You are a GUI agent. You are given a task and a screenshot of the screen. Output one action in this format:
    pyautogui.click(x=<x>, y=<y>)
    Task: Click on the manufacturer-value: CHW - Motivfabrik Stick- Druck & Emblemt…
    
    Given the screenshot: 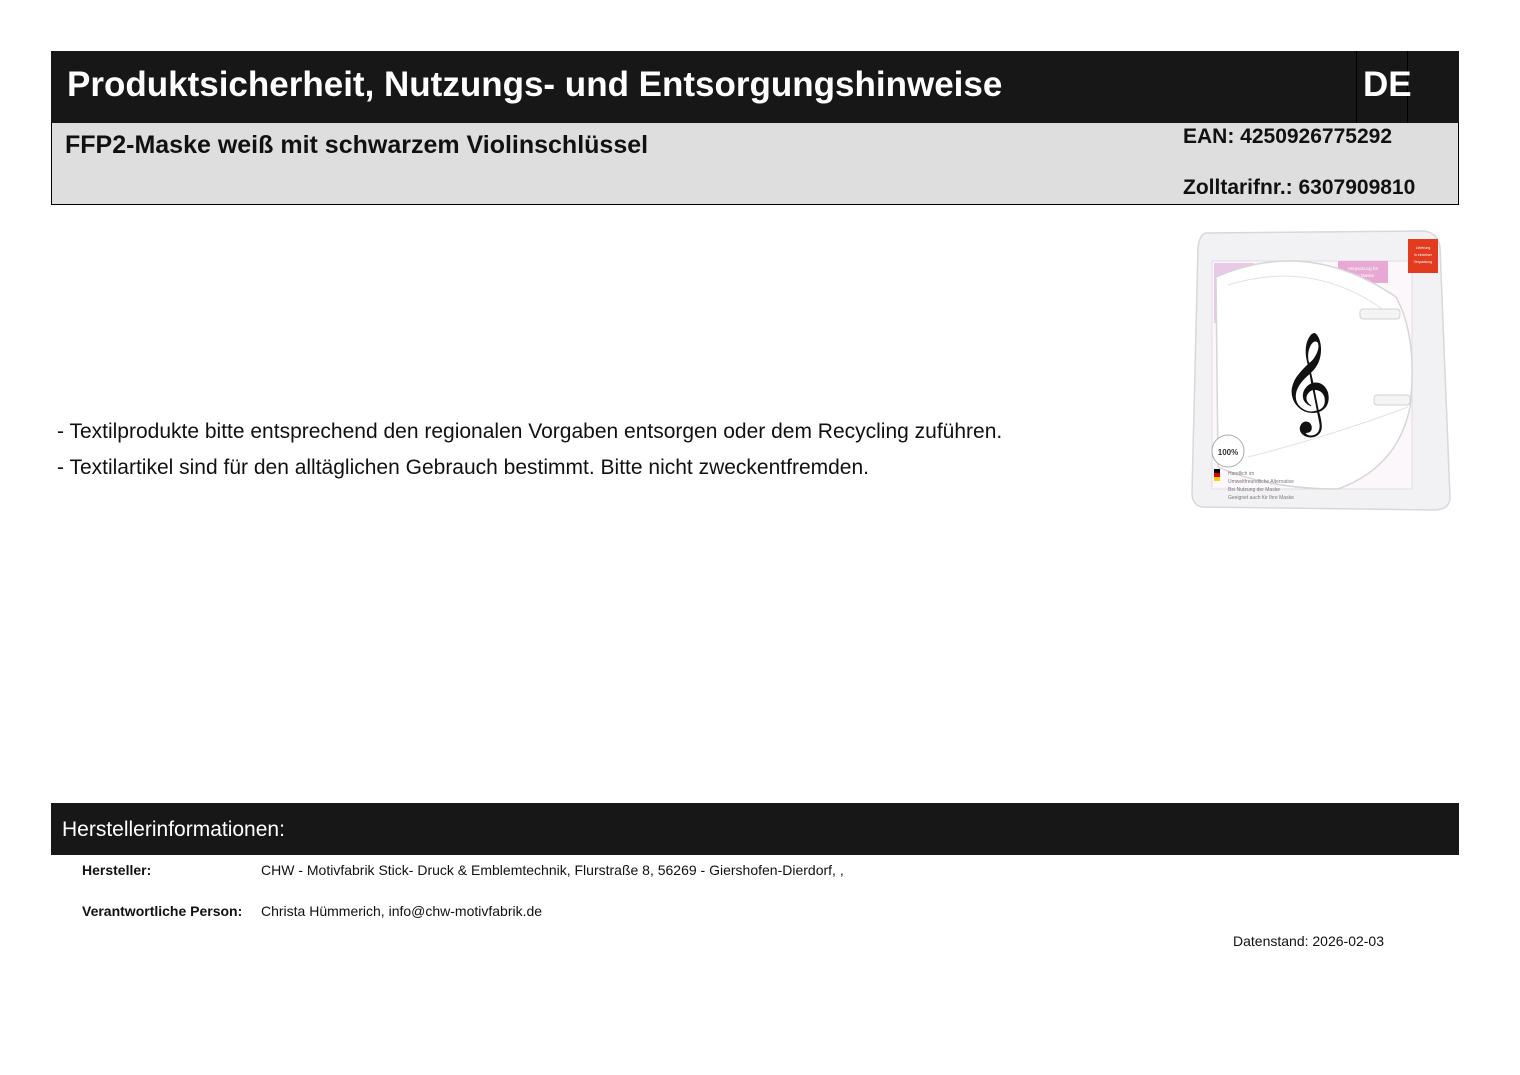 What is the action you would take?
    pyautogui.click(x=552, y=870)
    